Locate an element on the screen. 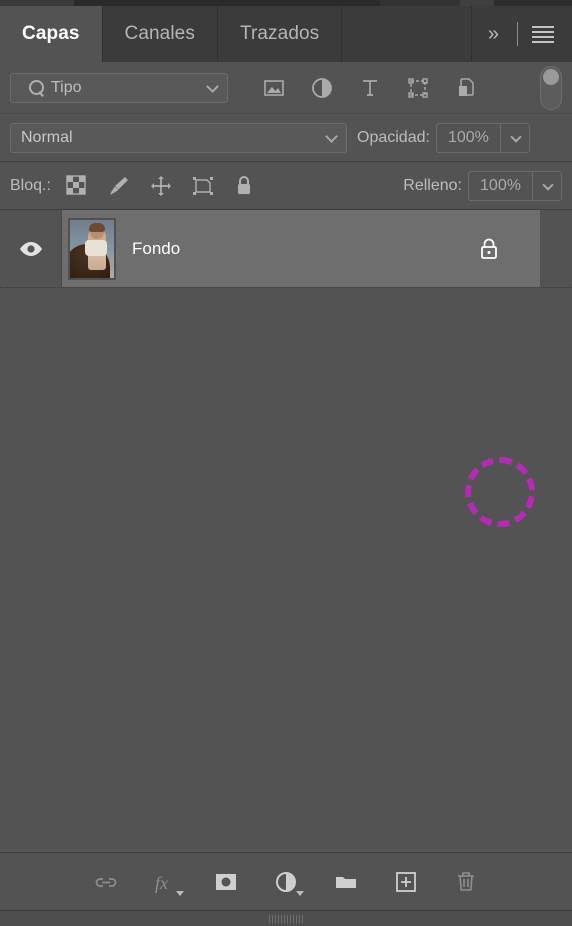 Image resolution: width=572 pixels, height=926 pixels. header-divider is located at coordinates (517, 34).